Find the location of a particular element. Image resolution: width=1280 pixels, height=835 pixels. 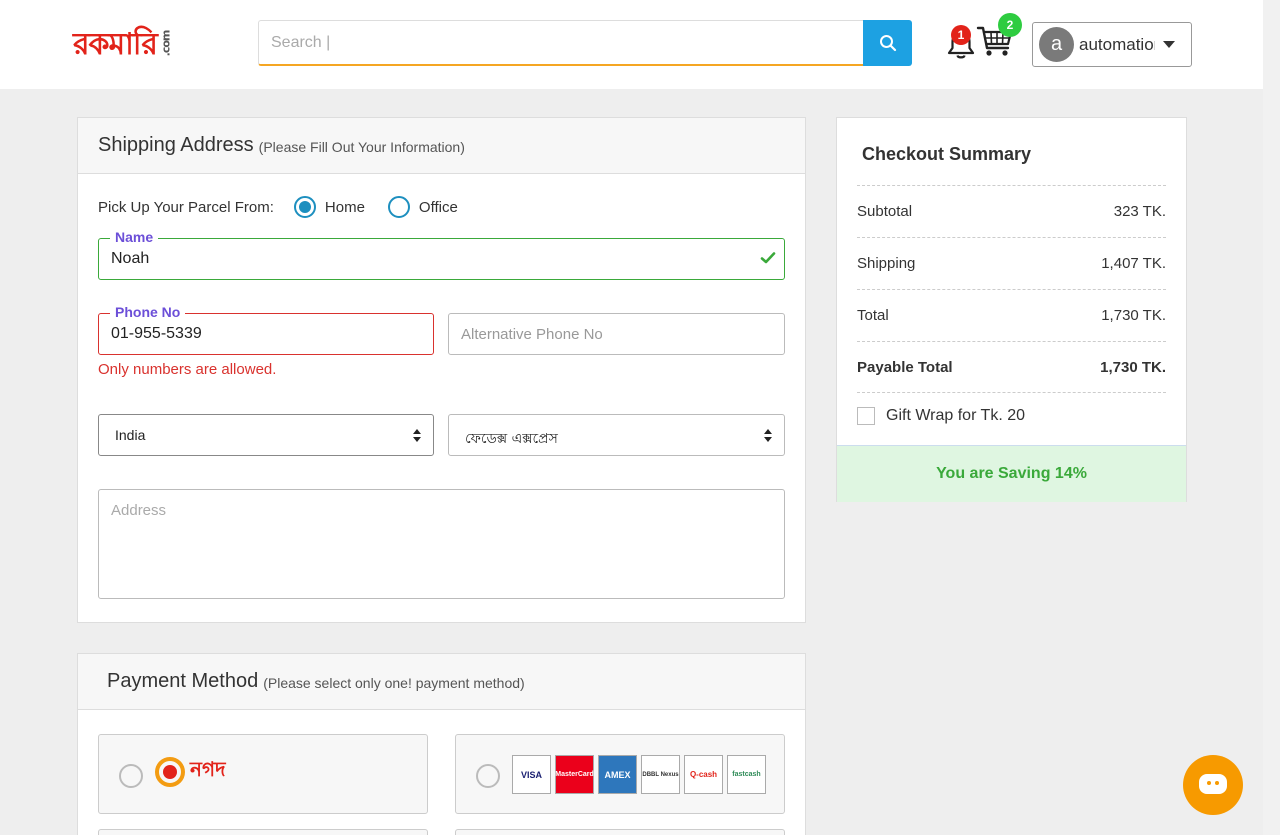

summary-row-subtotal: Subtotal 323 TK. is located at coordinates (1011, 211).